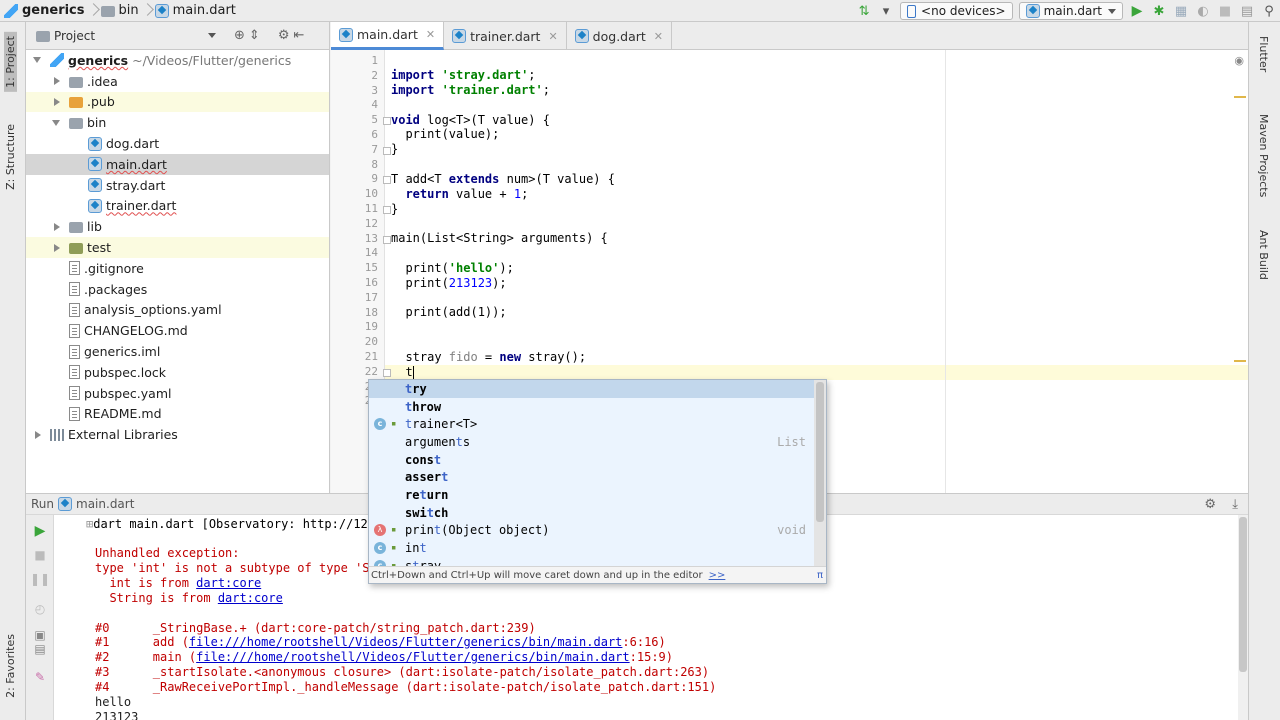 The width and height of the screenshot is (1280, 720). I want to click on pin-icon: ✎, so click(40, 677).